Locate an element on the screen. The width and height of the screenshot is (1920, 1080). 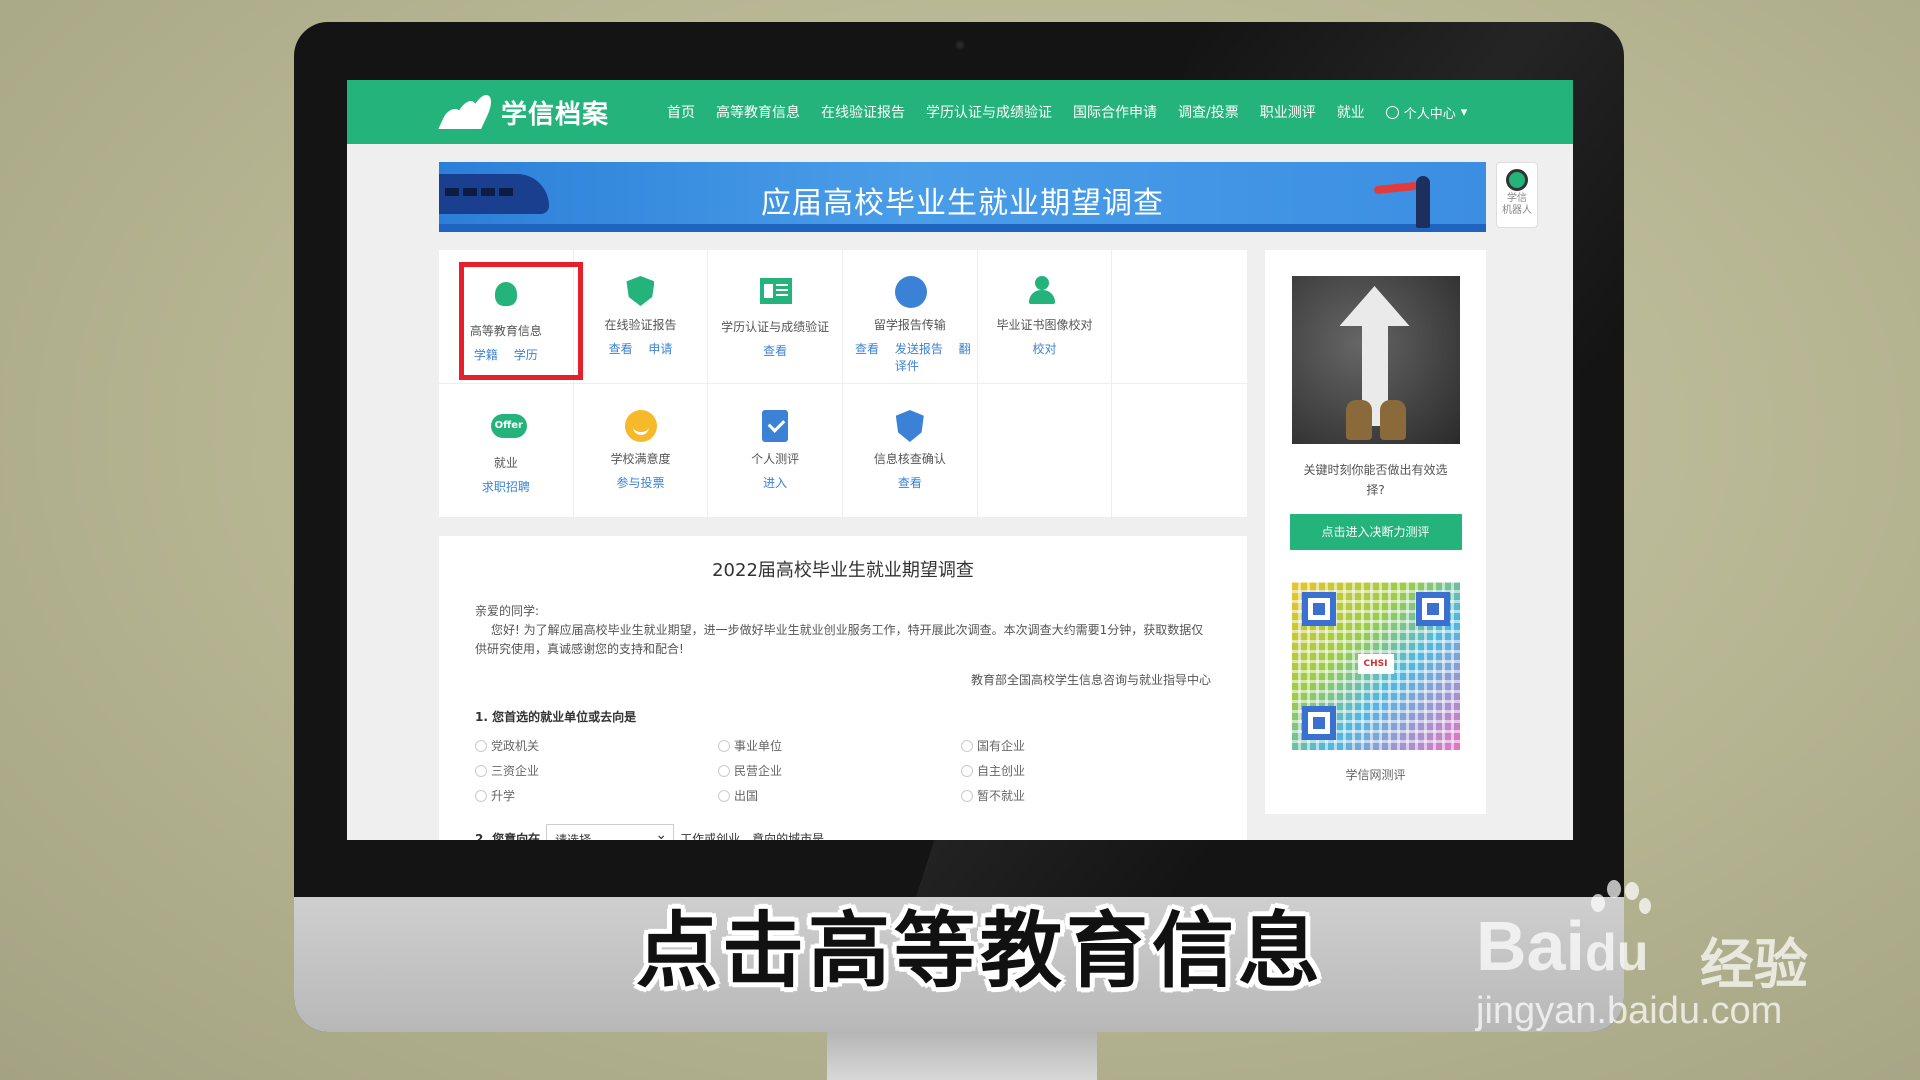
nav-career-test: 职业测评 is located at coordinates (1288, 112).